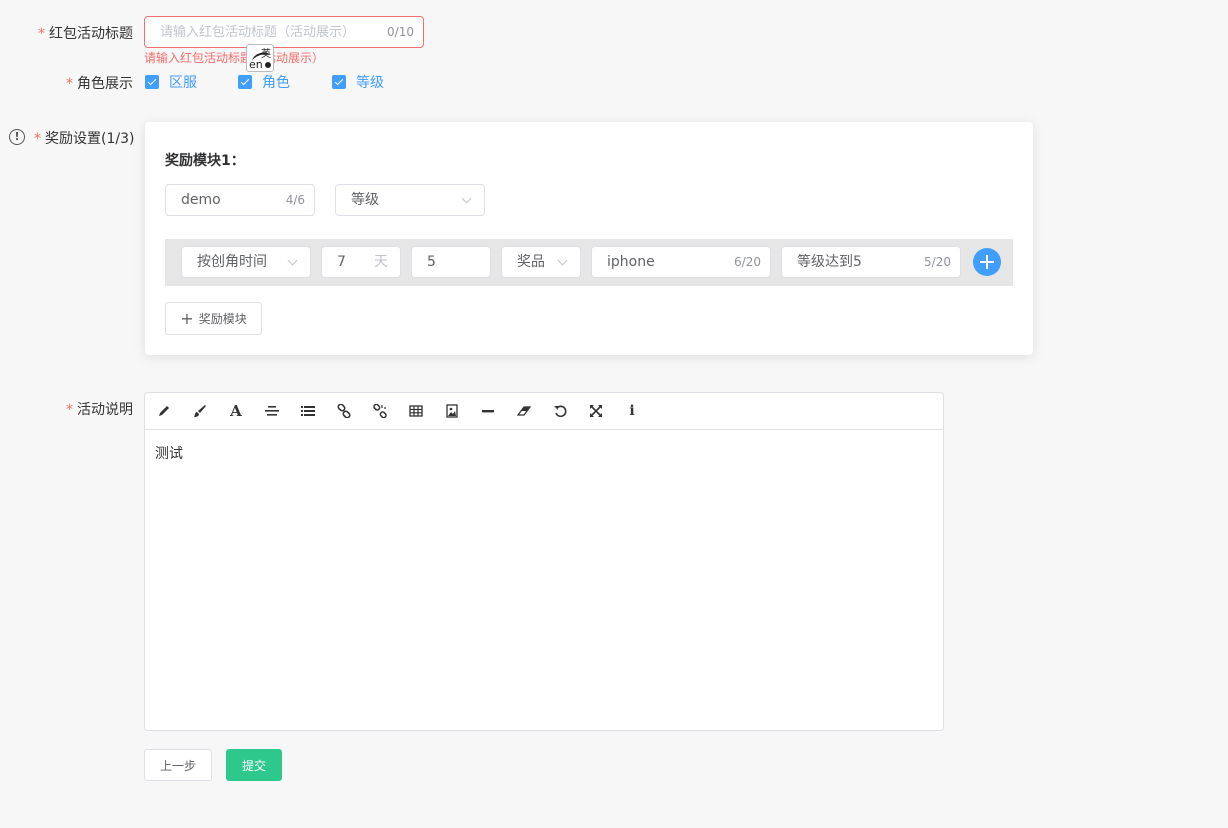 The image size is (1228, 828). Describe the element at coordinates (358, 82) in the screenshot. I see `checkbox-level: 等级` at that location.